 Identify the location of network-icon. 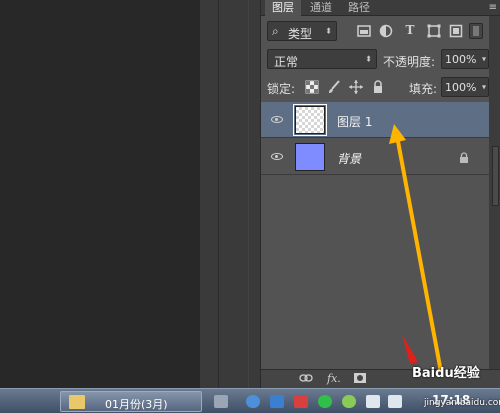
(373, 401).